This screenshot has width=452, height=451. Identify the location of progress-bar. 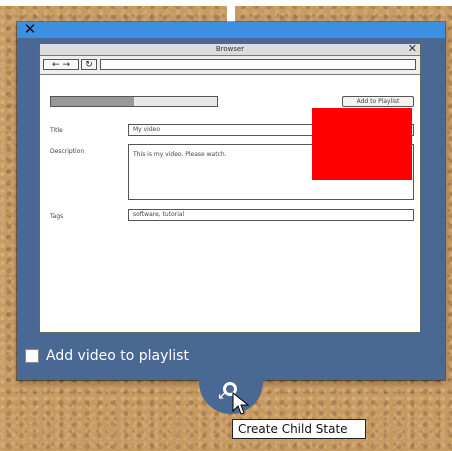
(134, 101).